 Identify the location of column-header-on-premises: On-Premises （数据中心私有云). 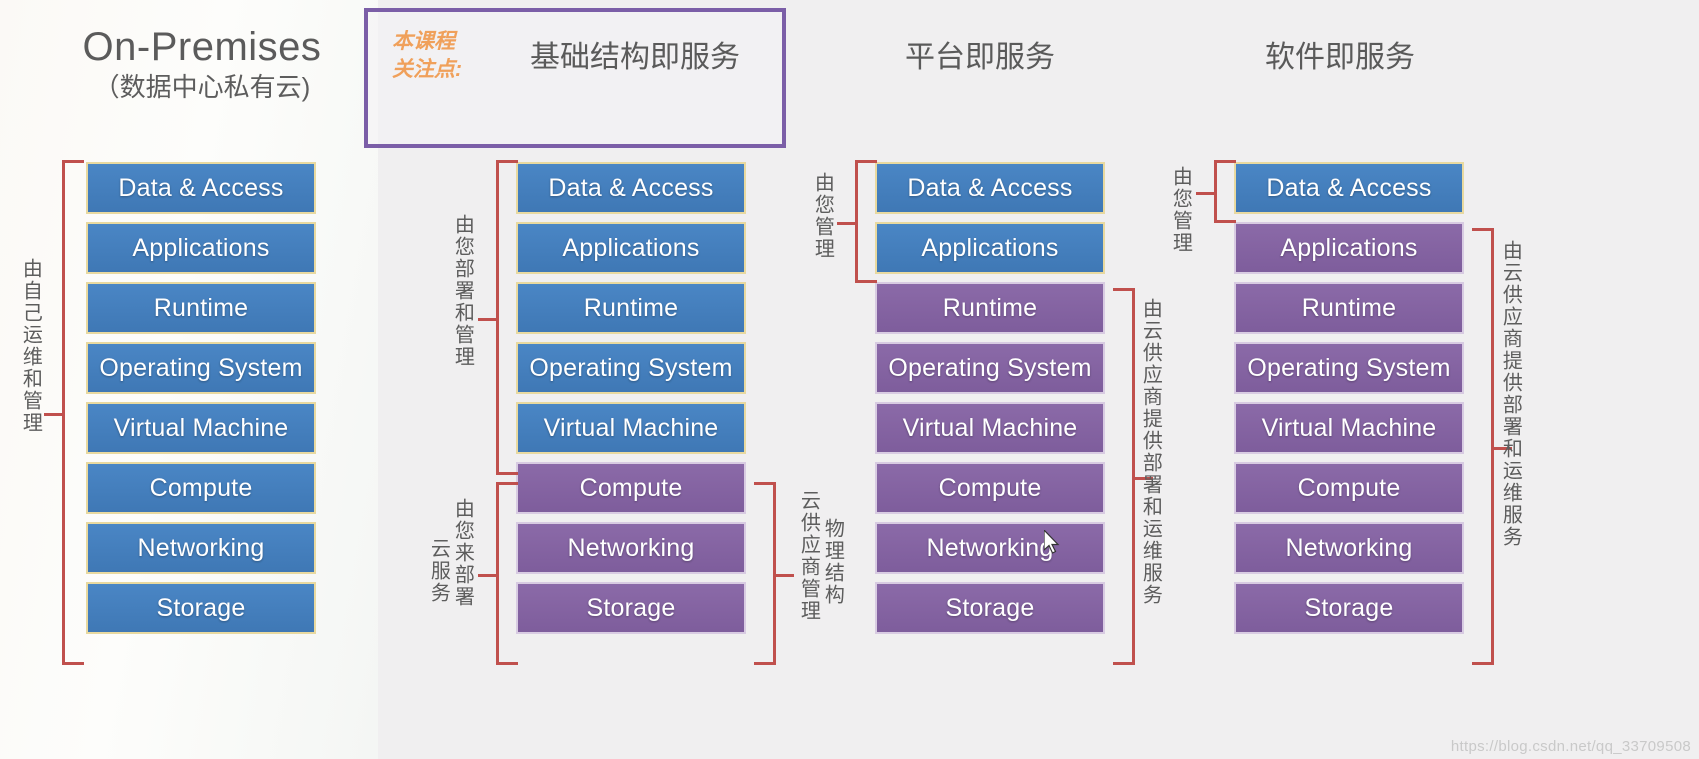
(202, 66).